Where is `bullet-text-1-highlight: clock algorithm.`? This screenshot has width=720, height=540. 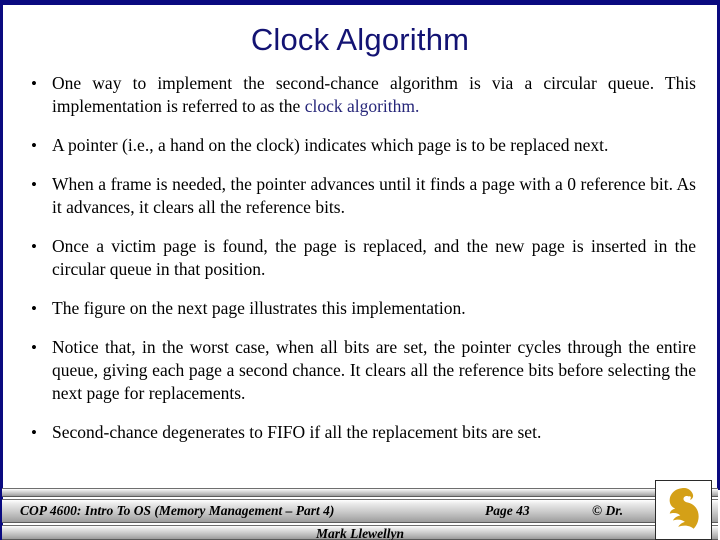
bullet-text-1-highlight: clock algorithm. is located at coordinates (362, 106).